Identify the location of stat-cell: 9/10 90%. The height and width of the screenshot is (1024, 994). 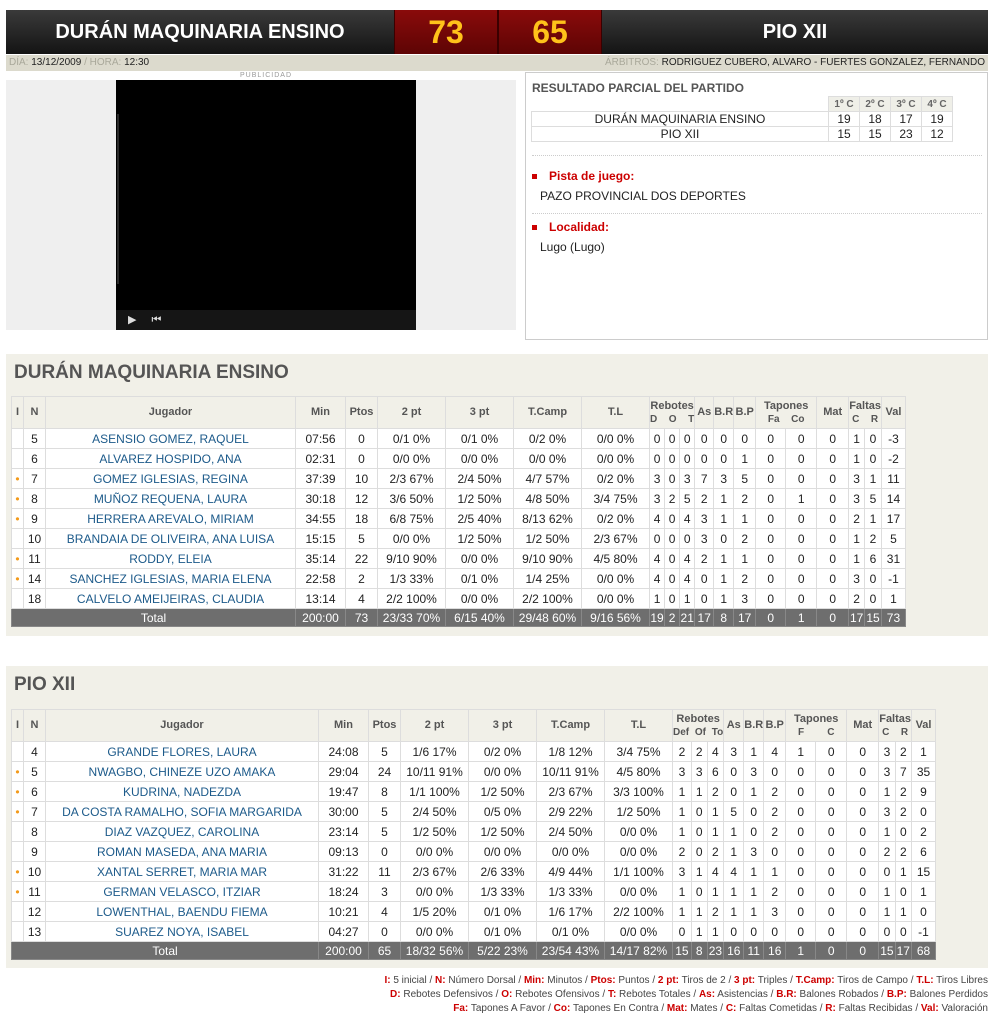
(547, 558).